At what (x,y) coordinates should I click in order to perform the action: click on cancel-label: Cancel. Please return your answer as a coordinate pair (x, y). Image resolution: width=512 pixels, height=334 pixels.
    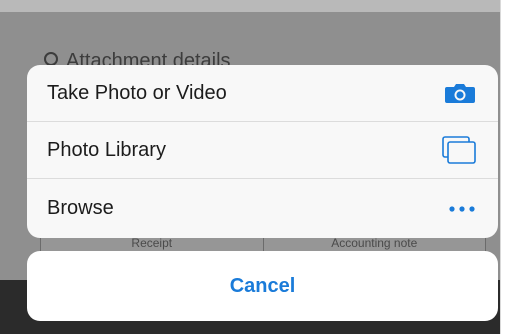
    Looking at the image, I should click on (262, 285).